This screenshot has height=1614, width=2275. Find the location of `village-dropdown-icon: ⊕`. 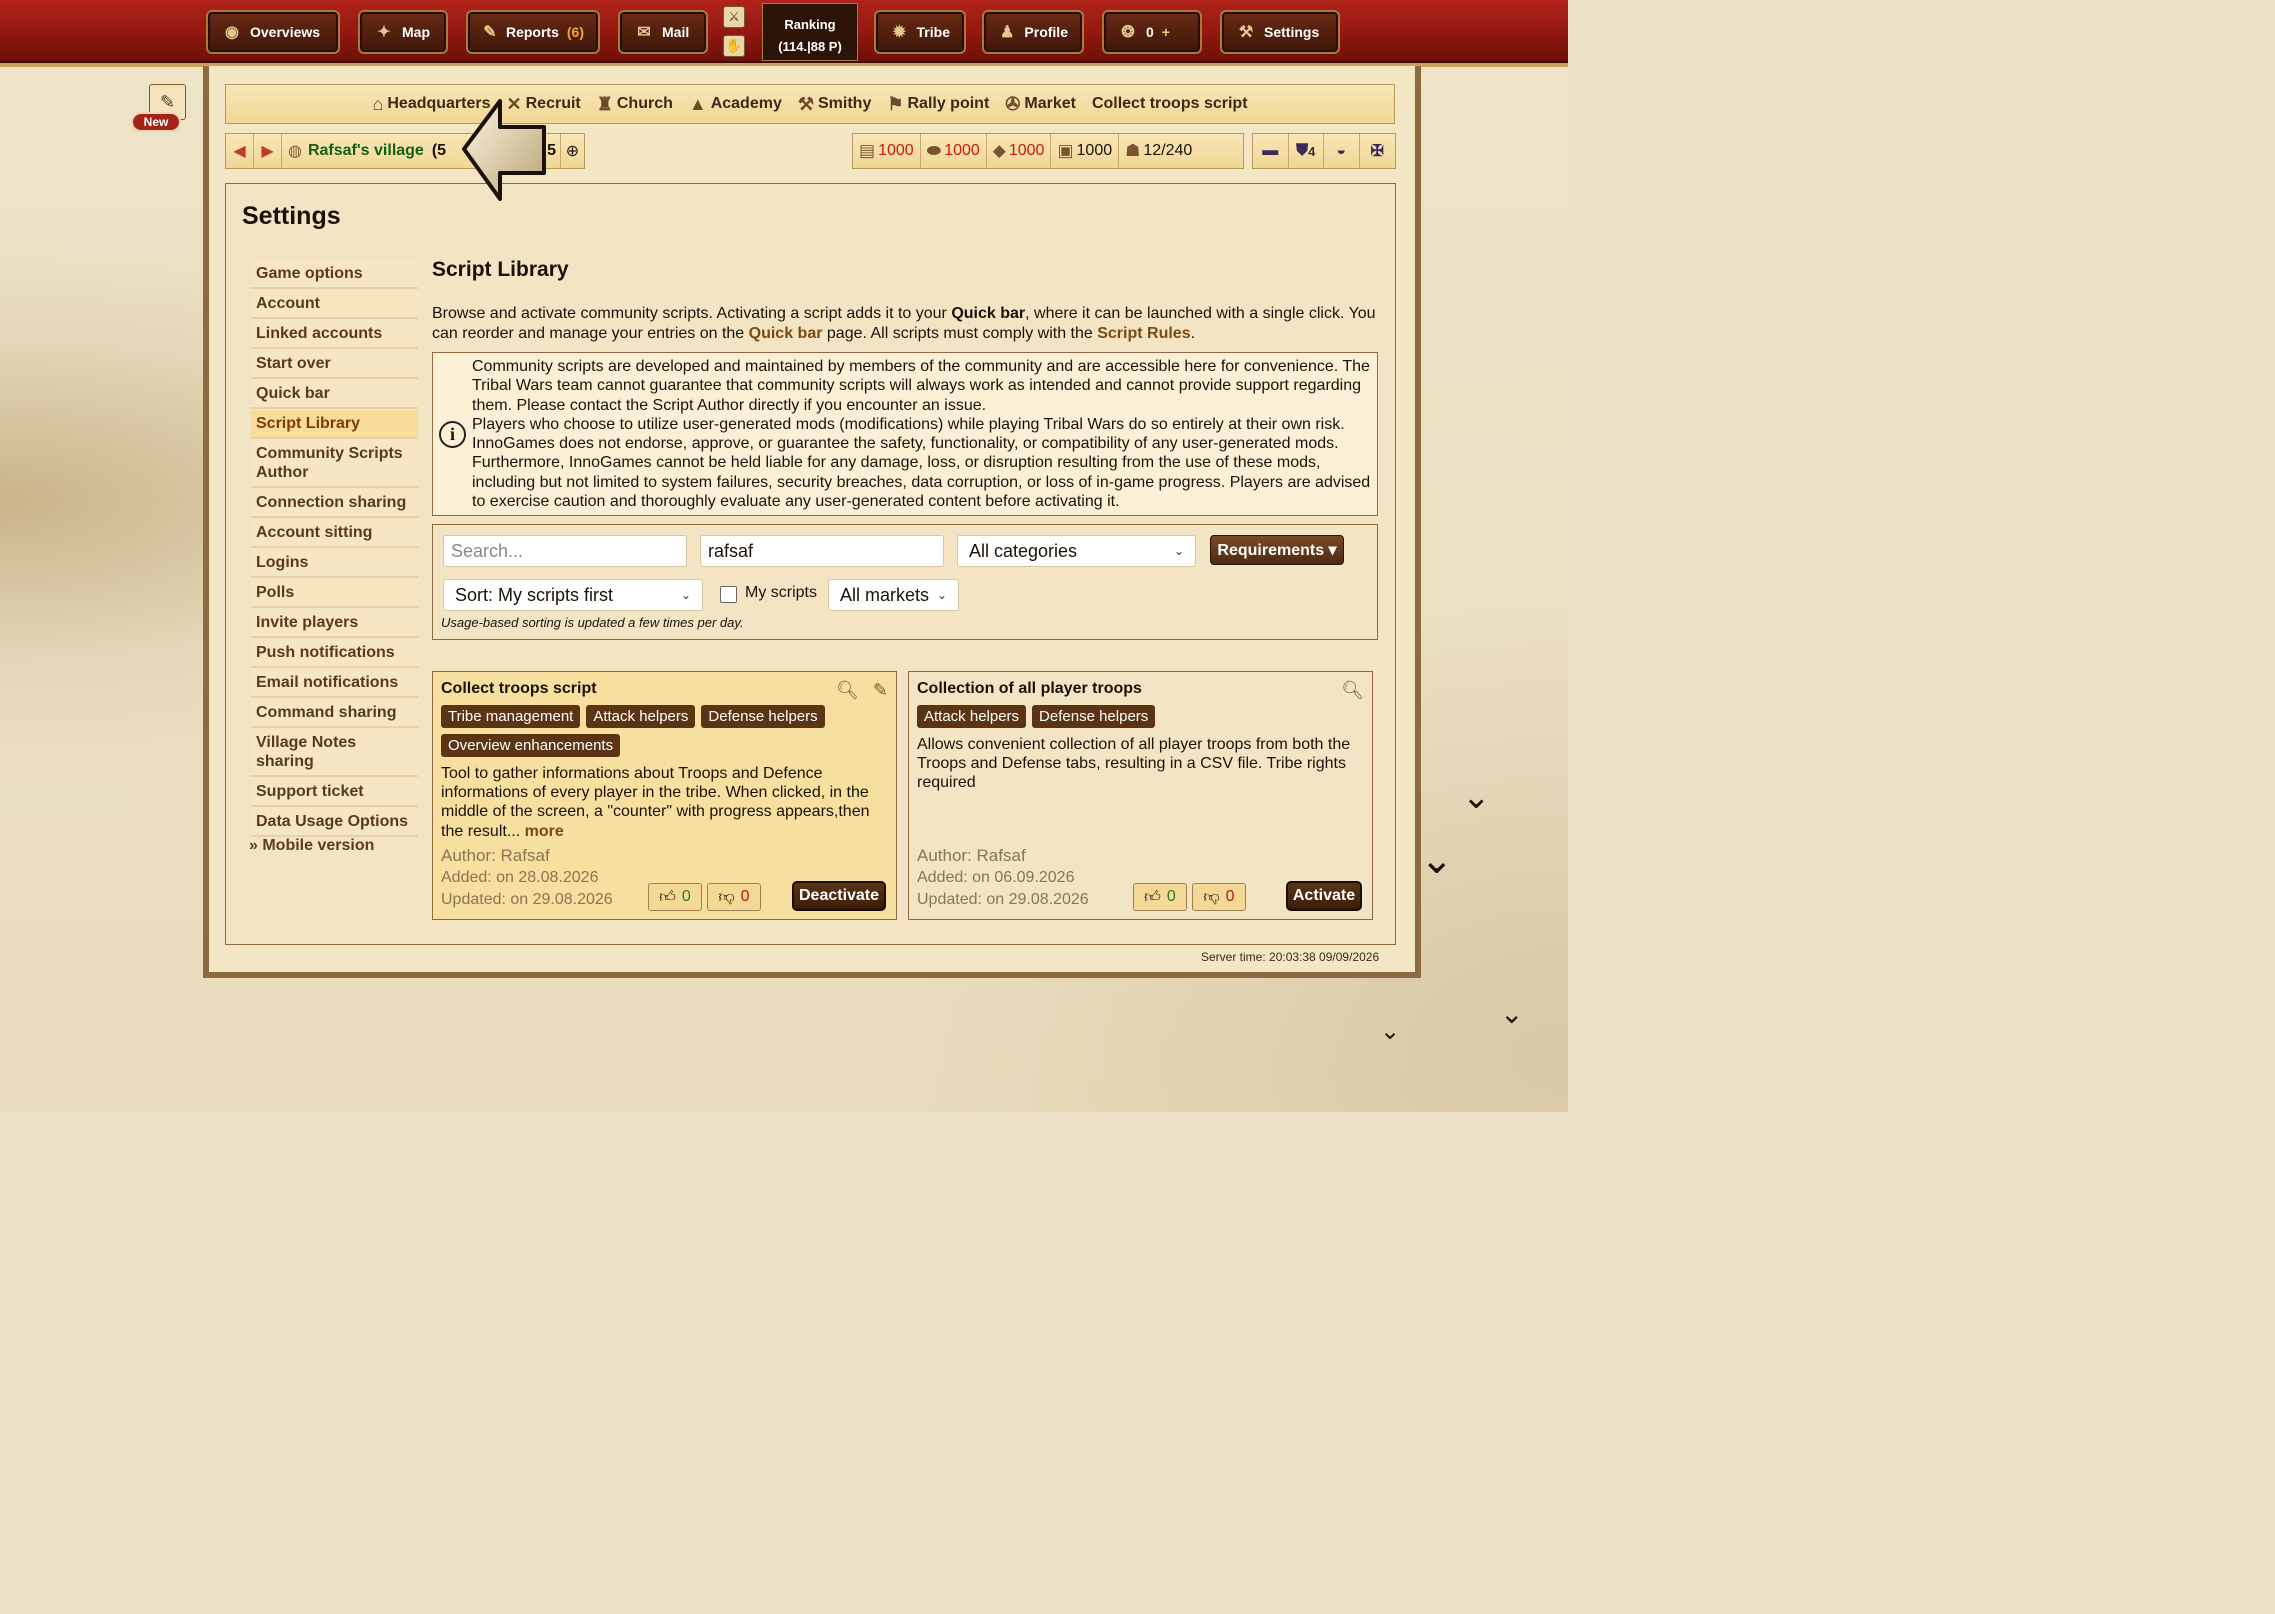

village-dropdown-icon: ⊕ is located at coordinates (572, 151).